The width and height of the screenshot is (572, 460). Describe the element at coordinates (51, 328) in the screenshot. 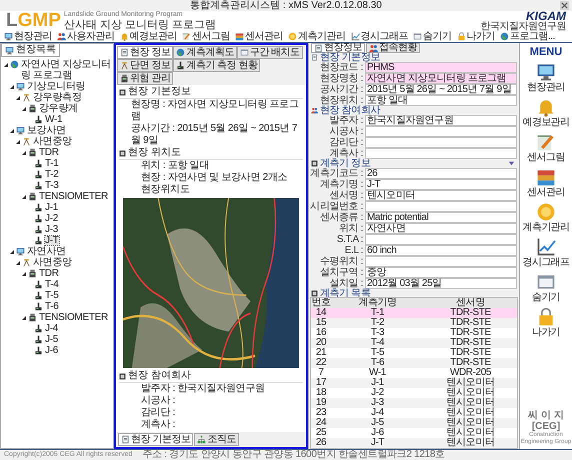

I see `tree-item: J-4` at that location.